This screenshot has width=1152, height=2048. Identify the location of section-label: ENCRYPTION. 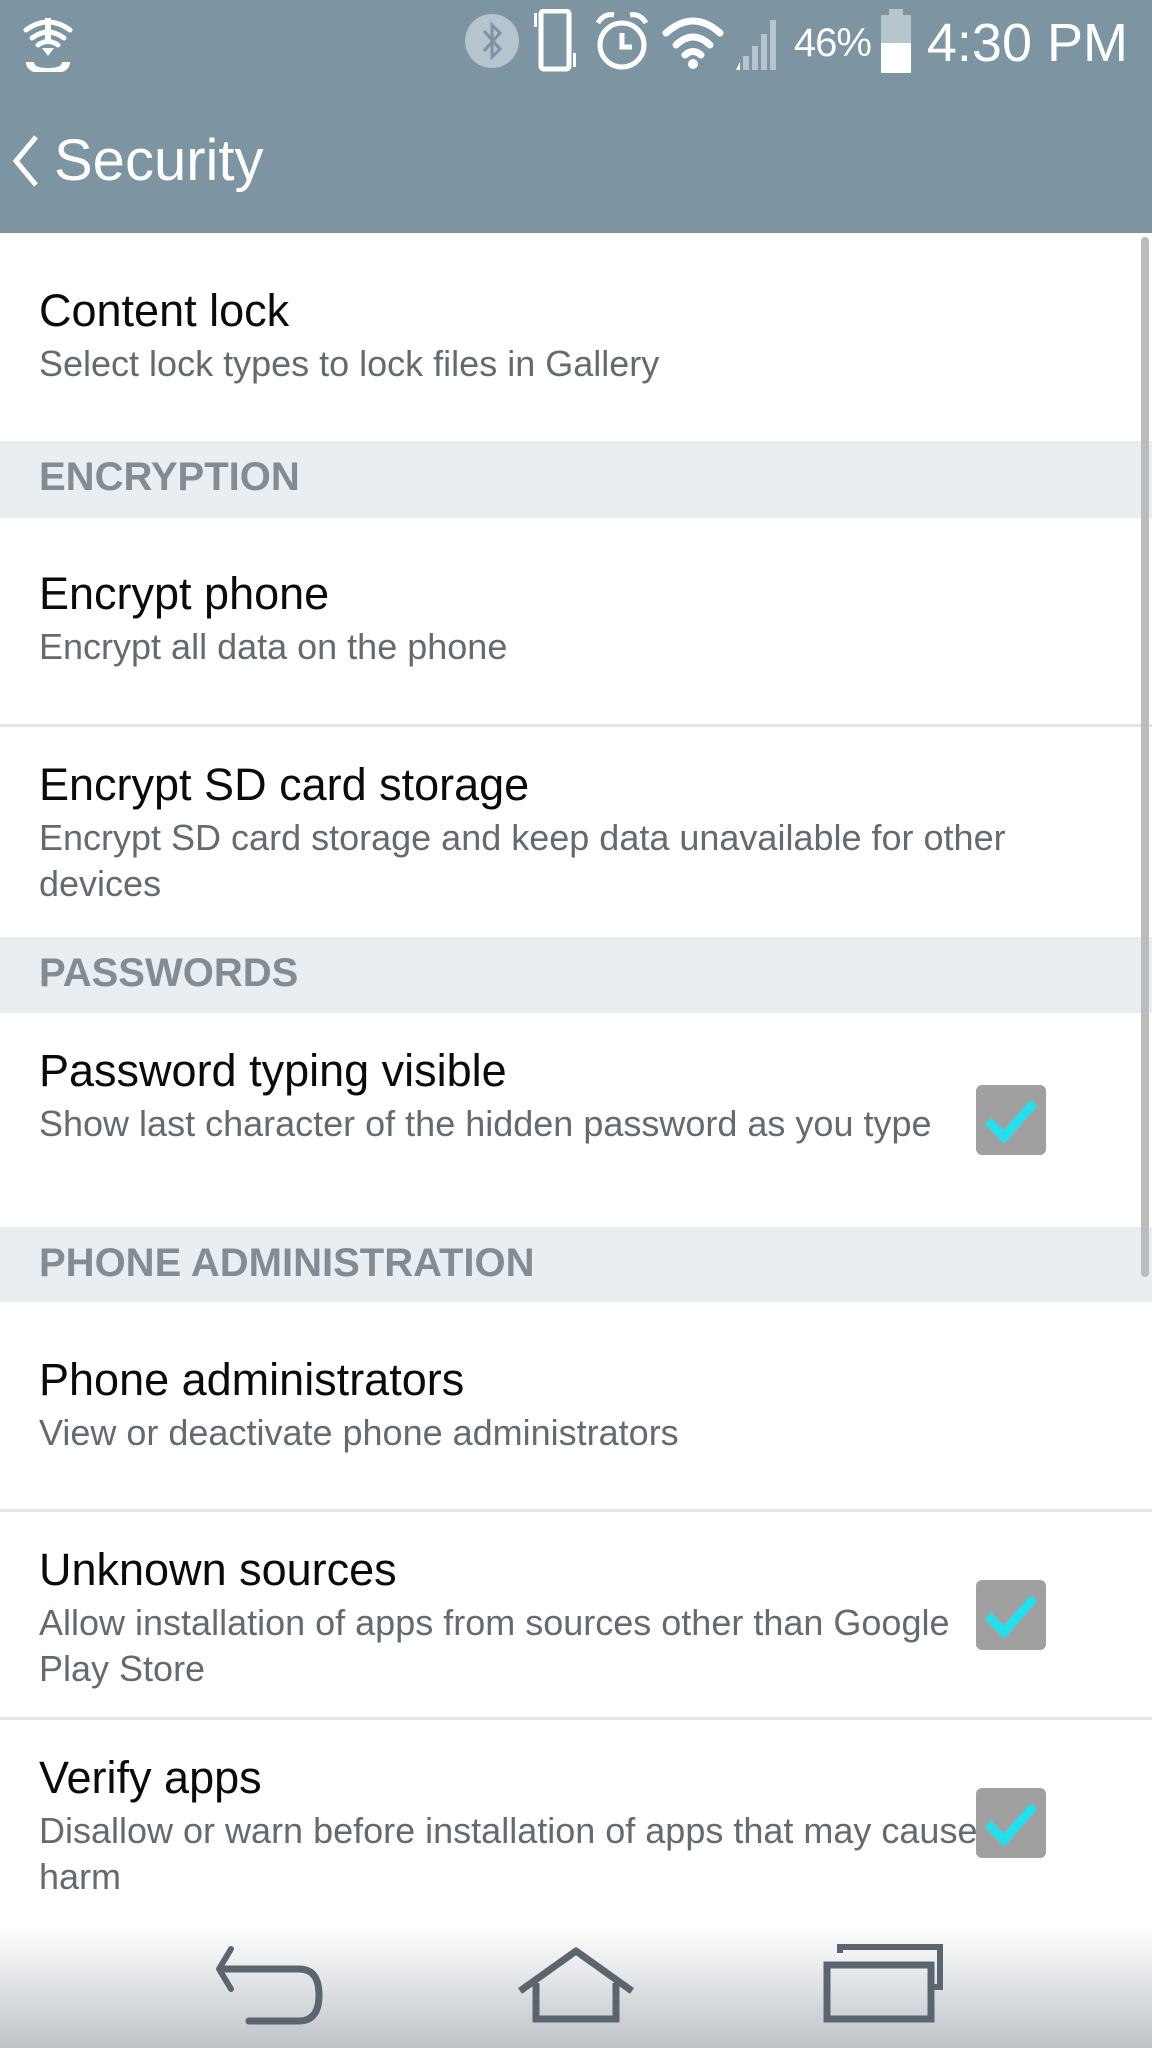
(169, 477).